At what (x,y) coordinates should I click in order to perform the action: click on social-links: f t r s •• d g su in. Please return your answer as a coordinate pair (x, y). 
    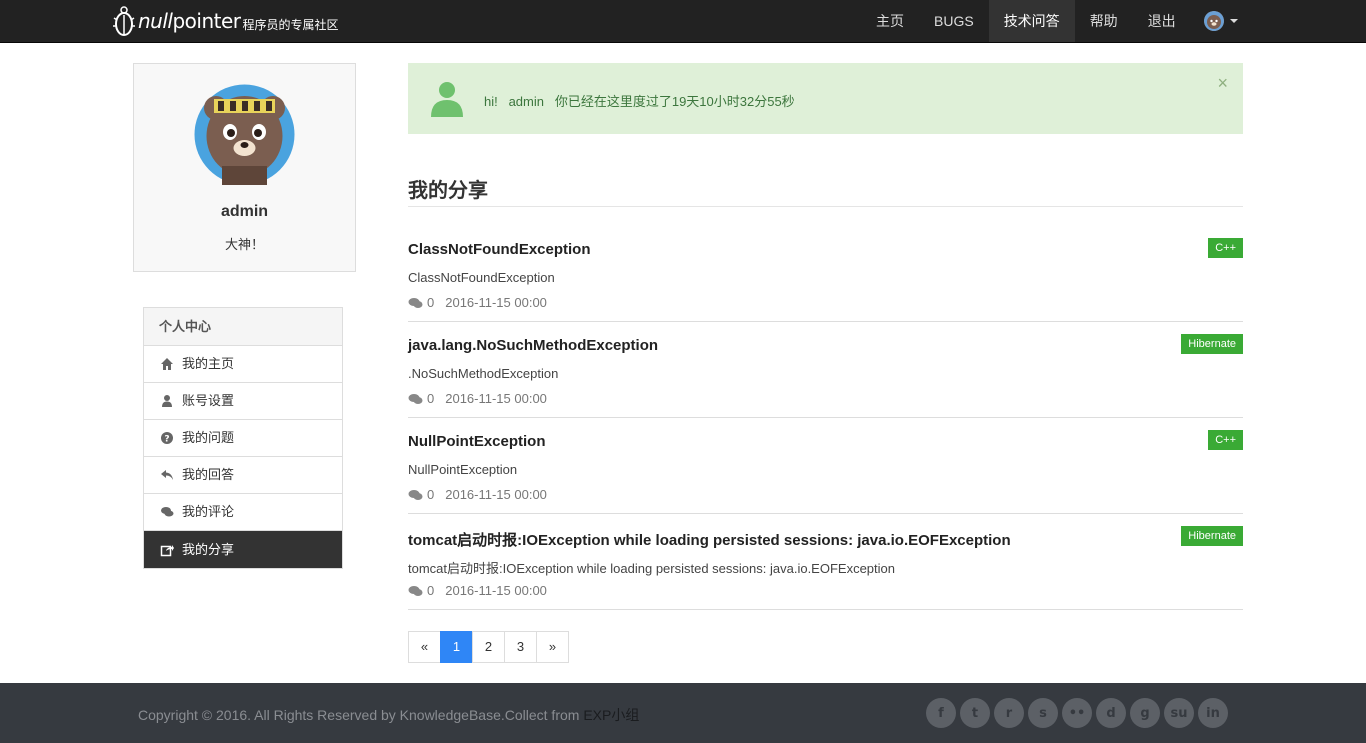
    Looking at the image, I should click on (1079, 713).